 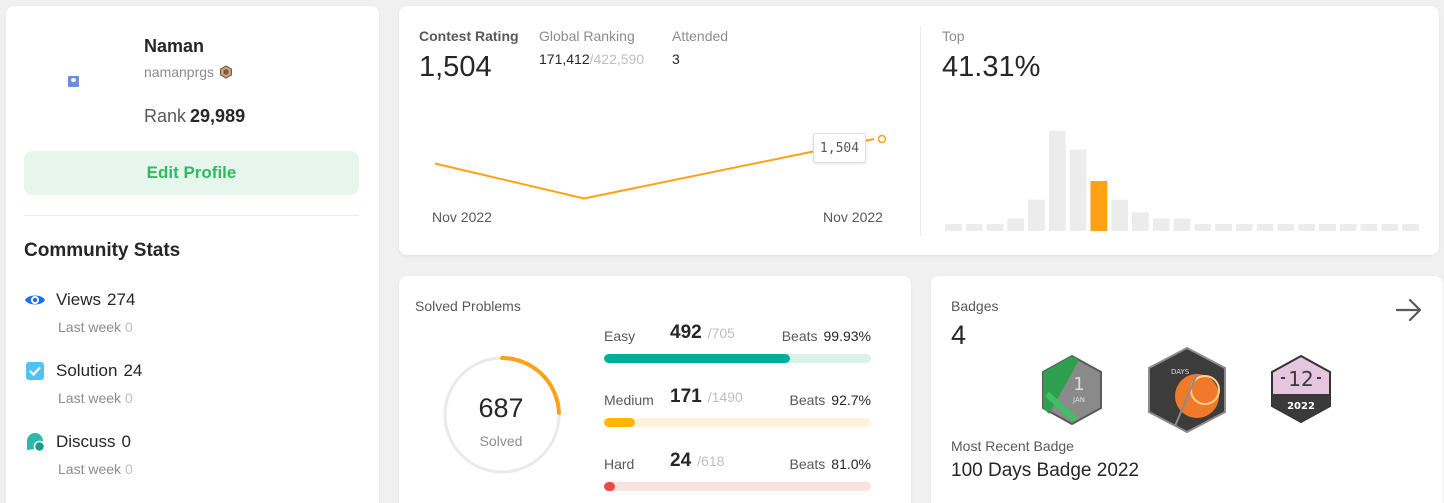 I want to click on solution-check-icon, so click(x=35, y=371).